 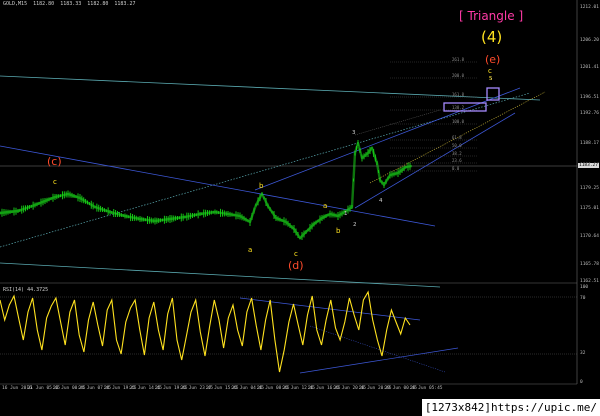 What do you see at coordinates (457, 160) in the screenshot?
I see `fib-level-label: 23.6` at bounding box center [457, 160].